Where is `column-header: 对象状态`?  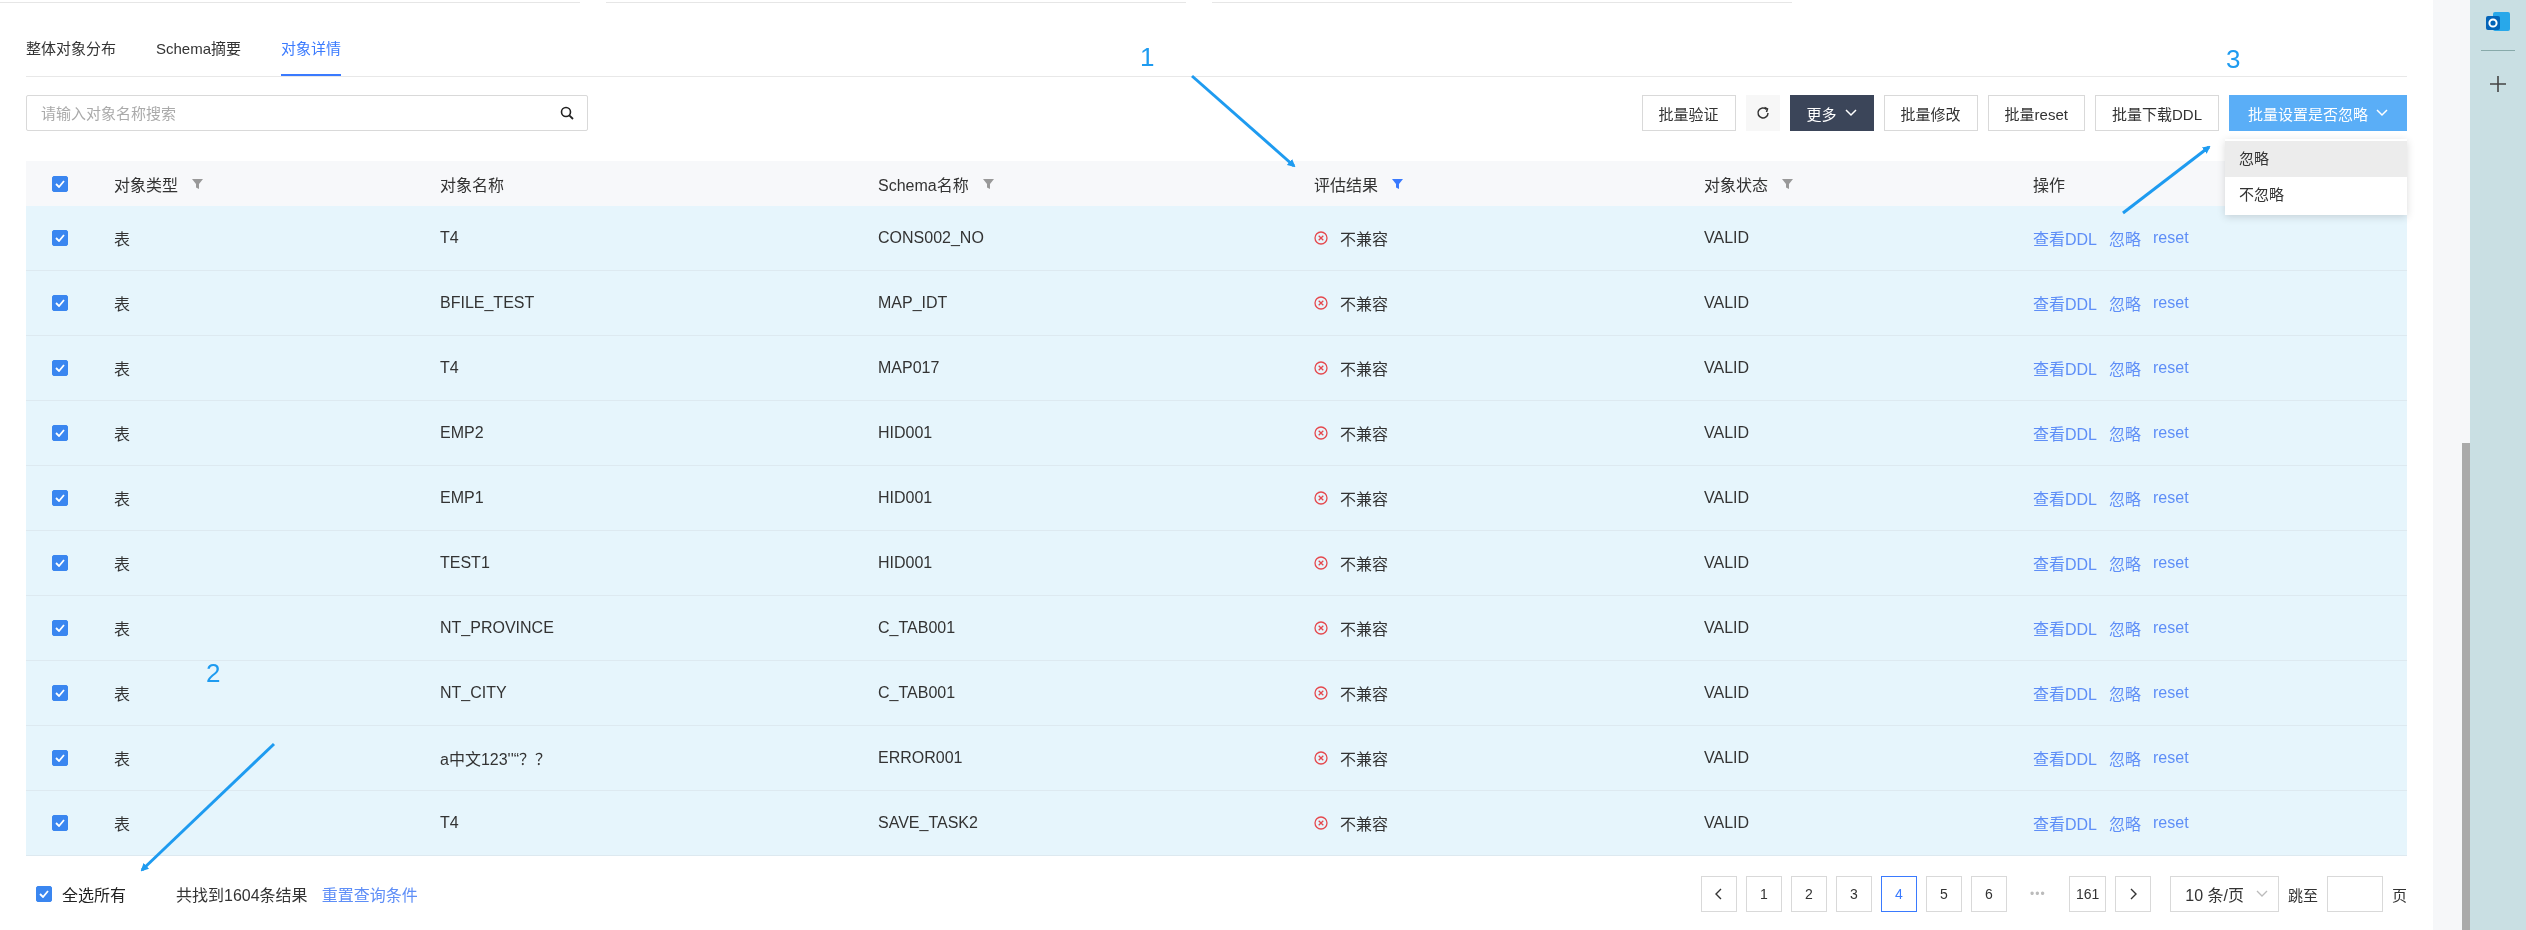 column-header: 对象状态 is located at coordinates (1736, 185).